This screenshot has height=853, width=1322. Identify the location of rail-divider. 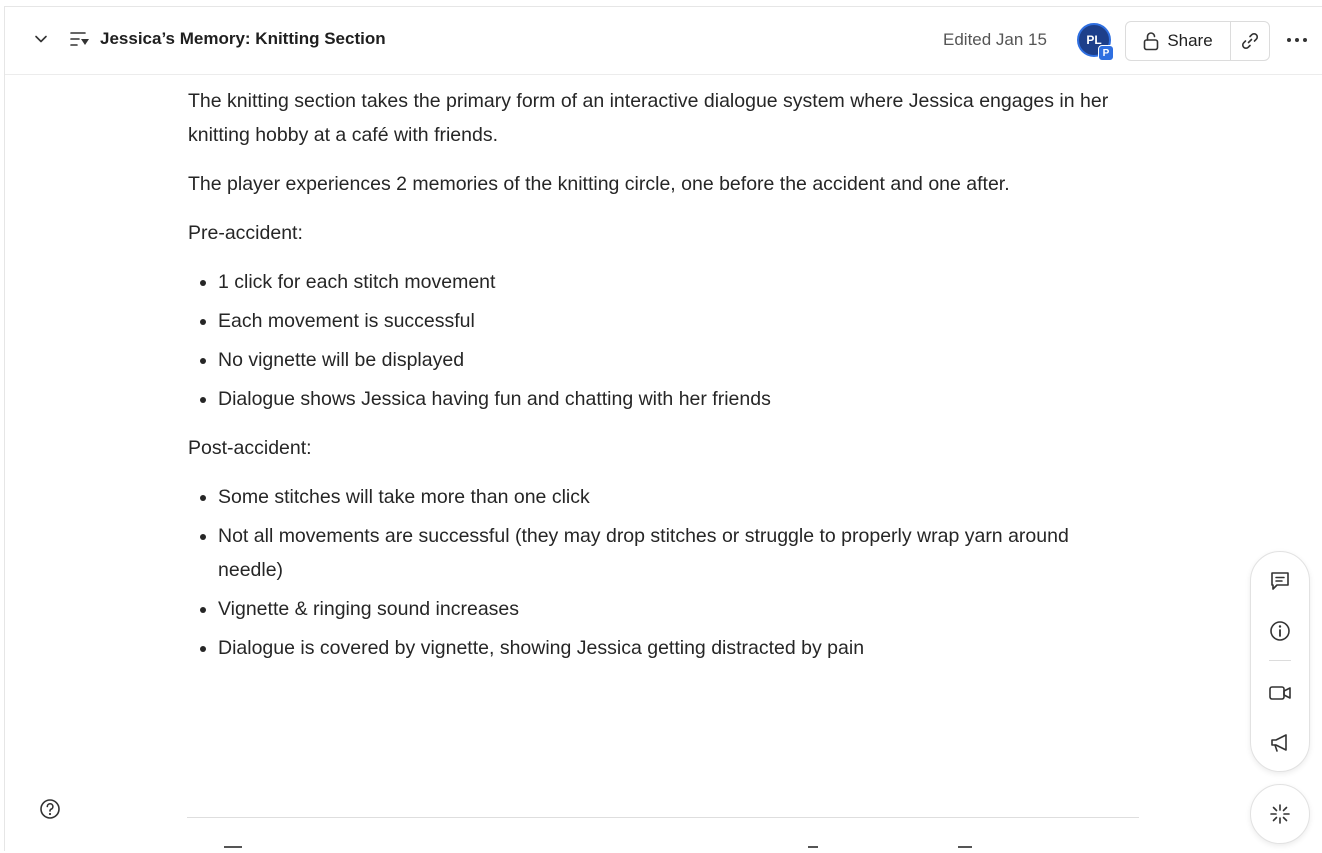
(1280, 660).